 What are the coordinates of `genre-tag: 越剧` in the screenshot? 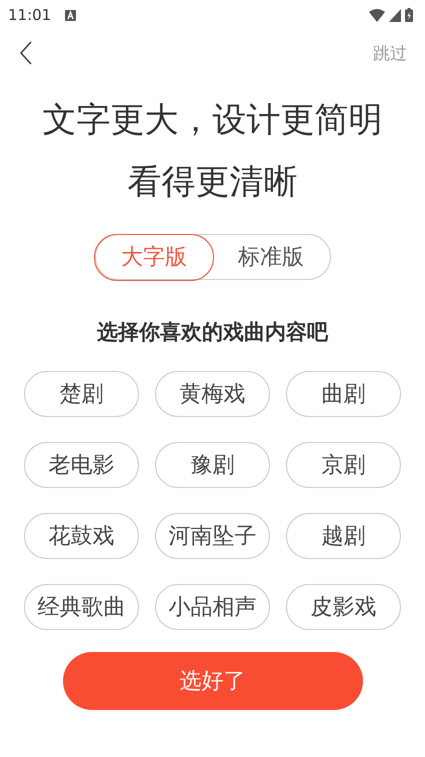 It's located at (343, 536).